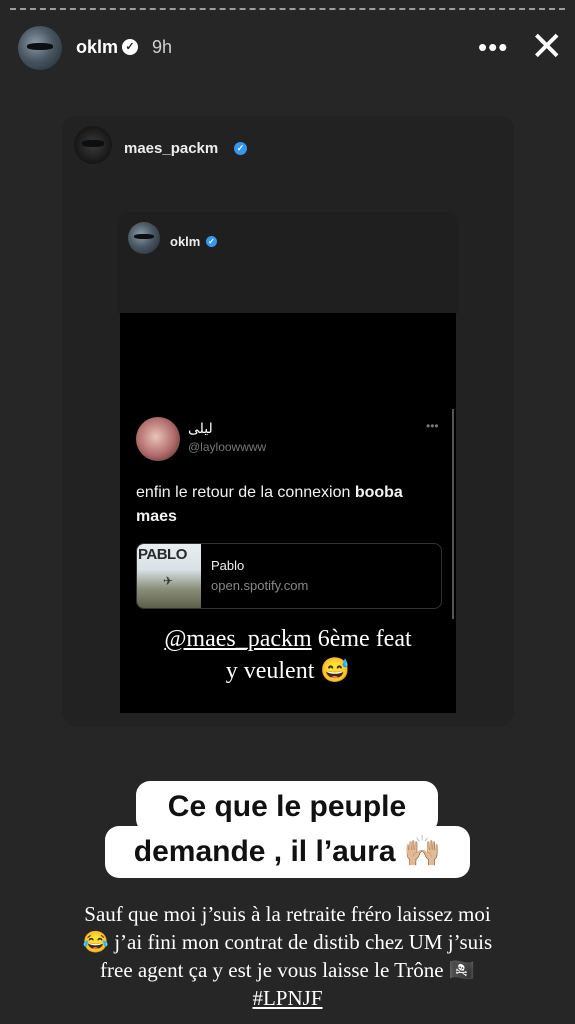  What do you see at coordinates (287, 998) in the screenshot?
I see `hashtag-link: #LPNJF` at bounding box center [287, 998].